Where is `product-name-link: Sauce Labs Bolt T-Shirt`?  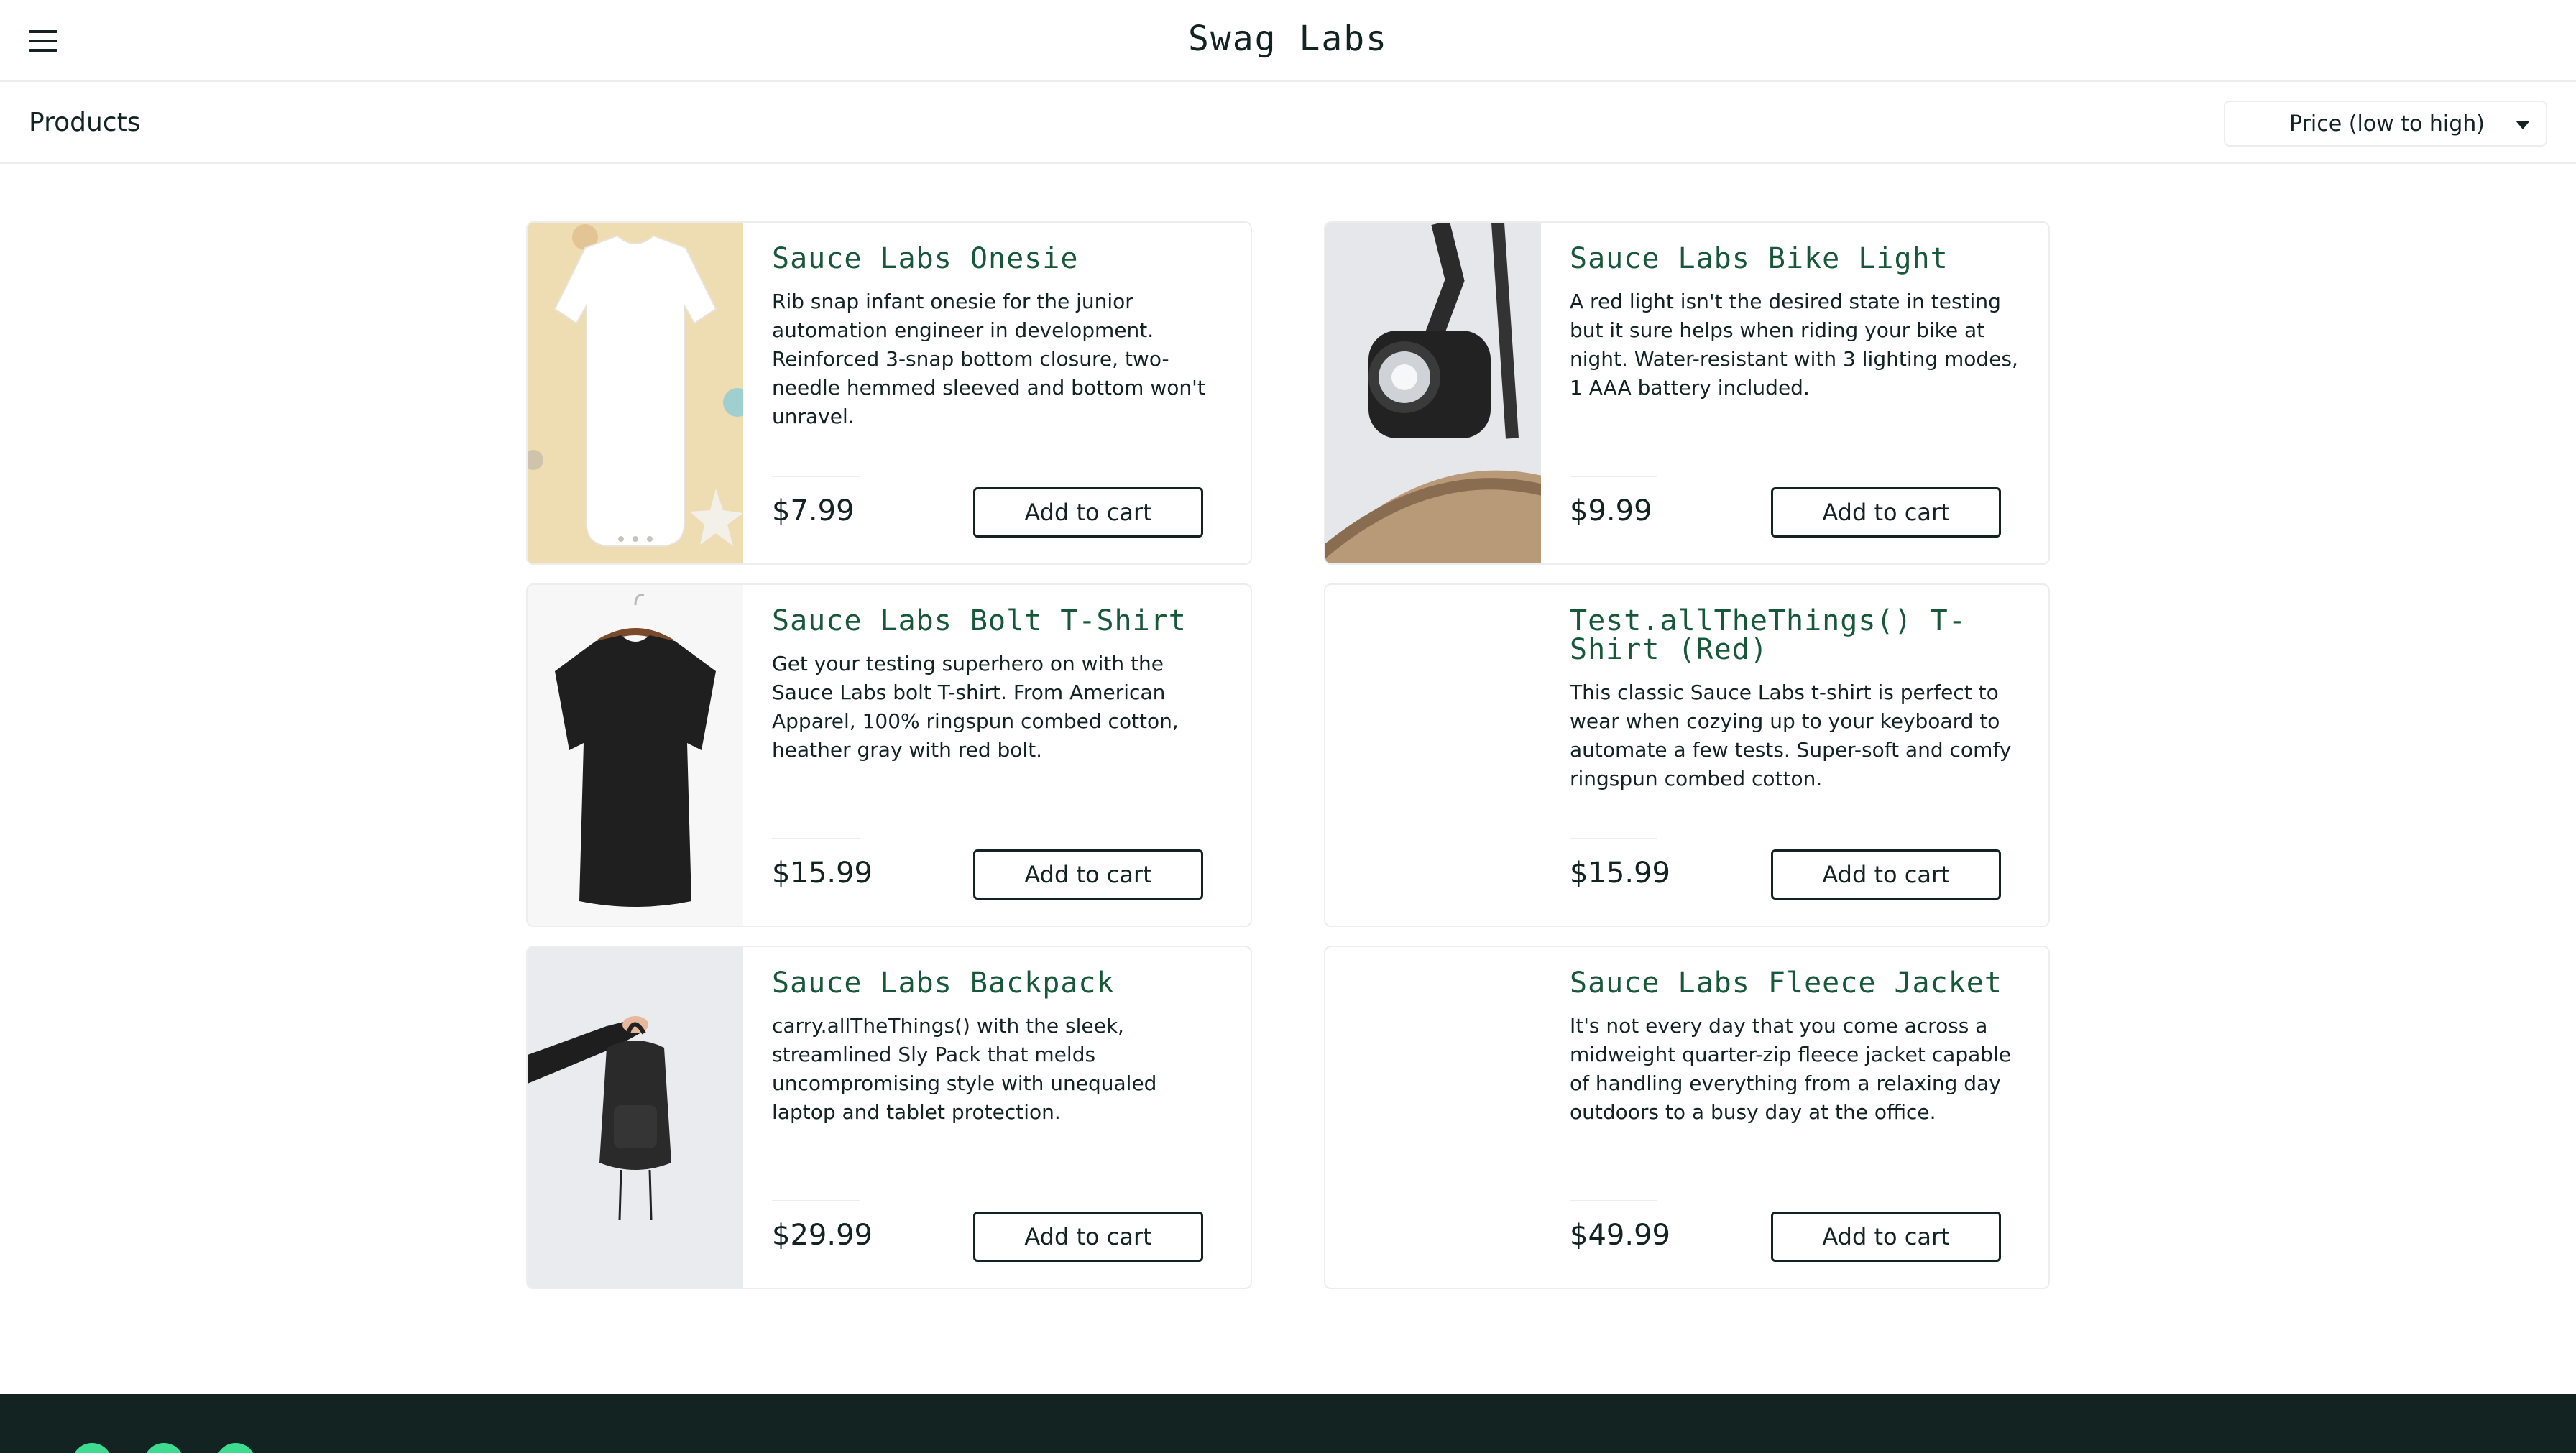
product-name-link: Sauce Labs Bolt T-Shirt is located at coordinates (998, 621).